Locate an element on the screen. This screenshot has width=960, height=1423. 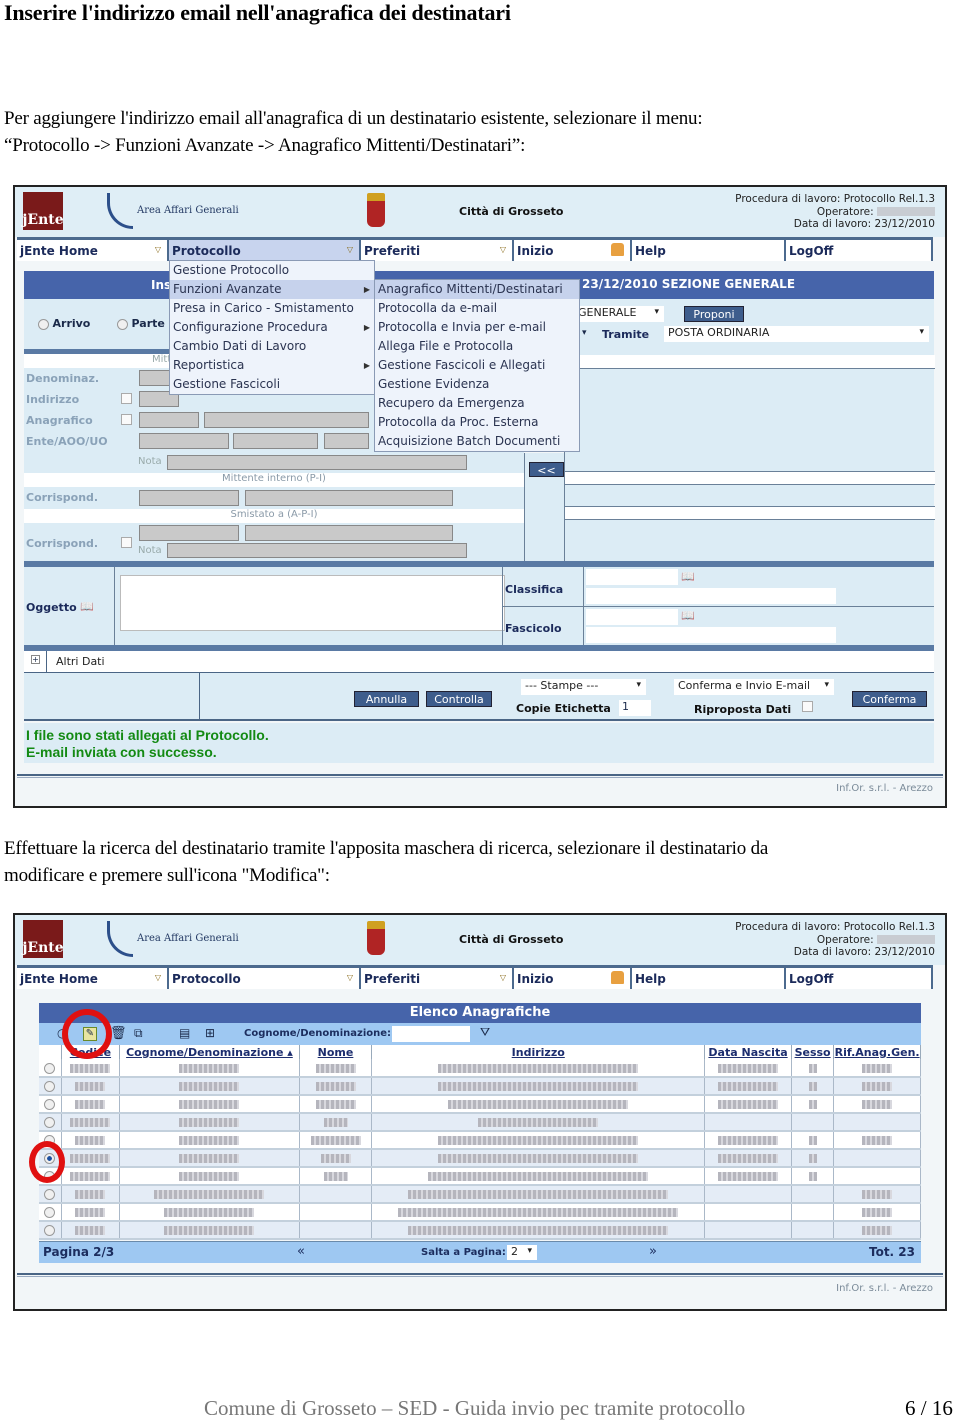
sezione-select: GENERALE ▾ is located at coordinates (619, 314).